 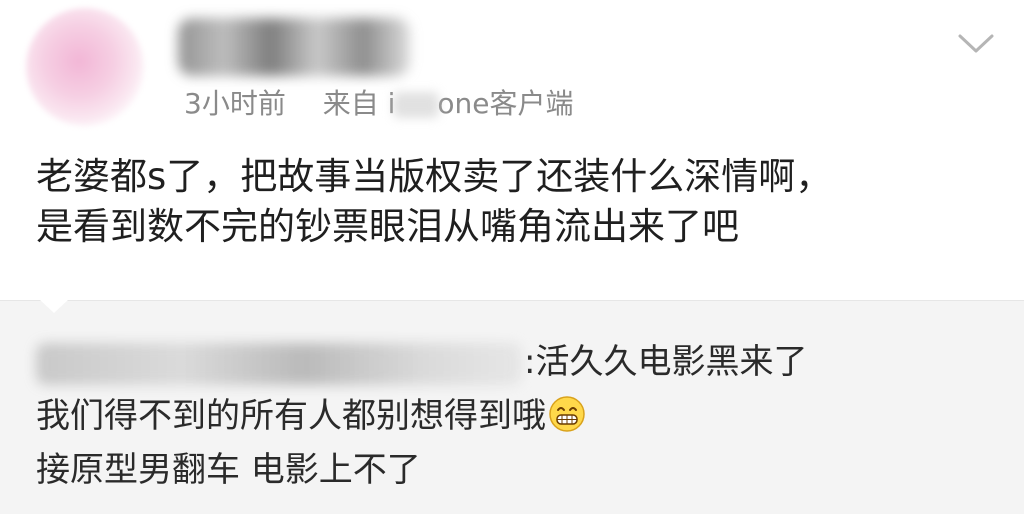 What do you see at coordinates (228, 470) in the screenshot?
I see `comment-line-3: 接原型男翻车 电影上不了` at bounding box center [228, 470].